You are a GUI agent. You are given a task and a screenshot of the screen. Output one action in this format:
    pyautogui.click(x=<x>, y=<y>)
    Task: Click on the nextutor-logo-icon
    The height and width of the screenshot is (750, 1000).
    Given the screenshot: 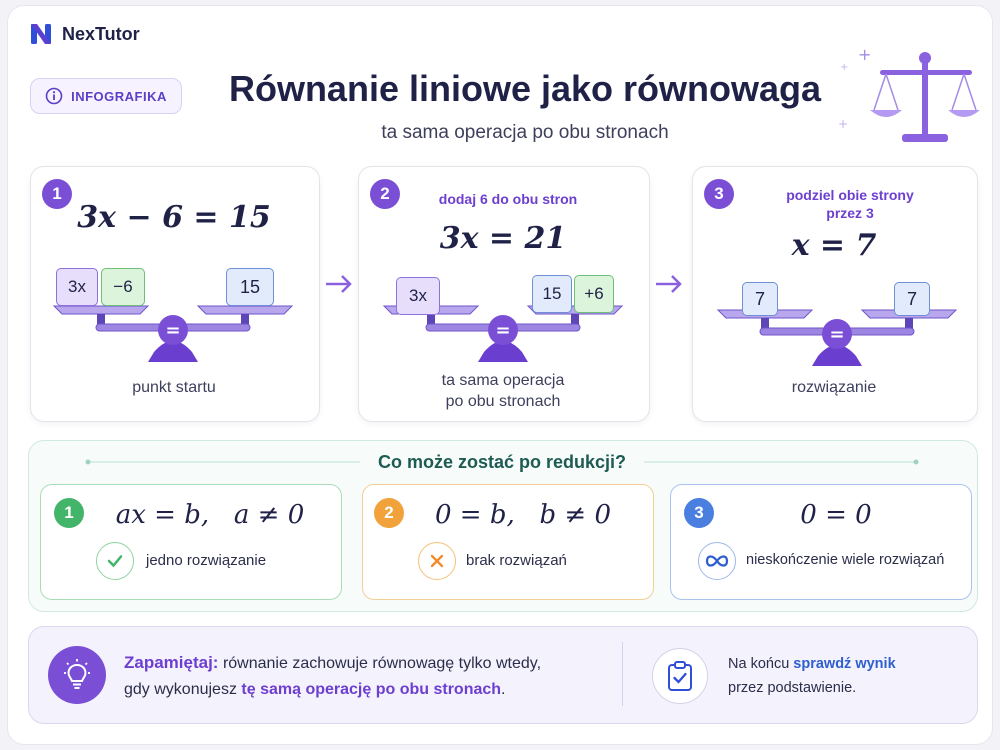 What is the action you would take?
    pyautogui.click(x=41, y=34)
    